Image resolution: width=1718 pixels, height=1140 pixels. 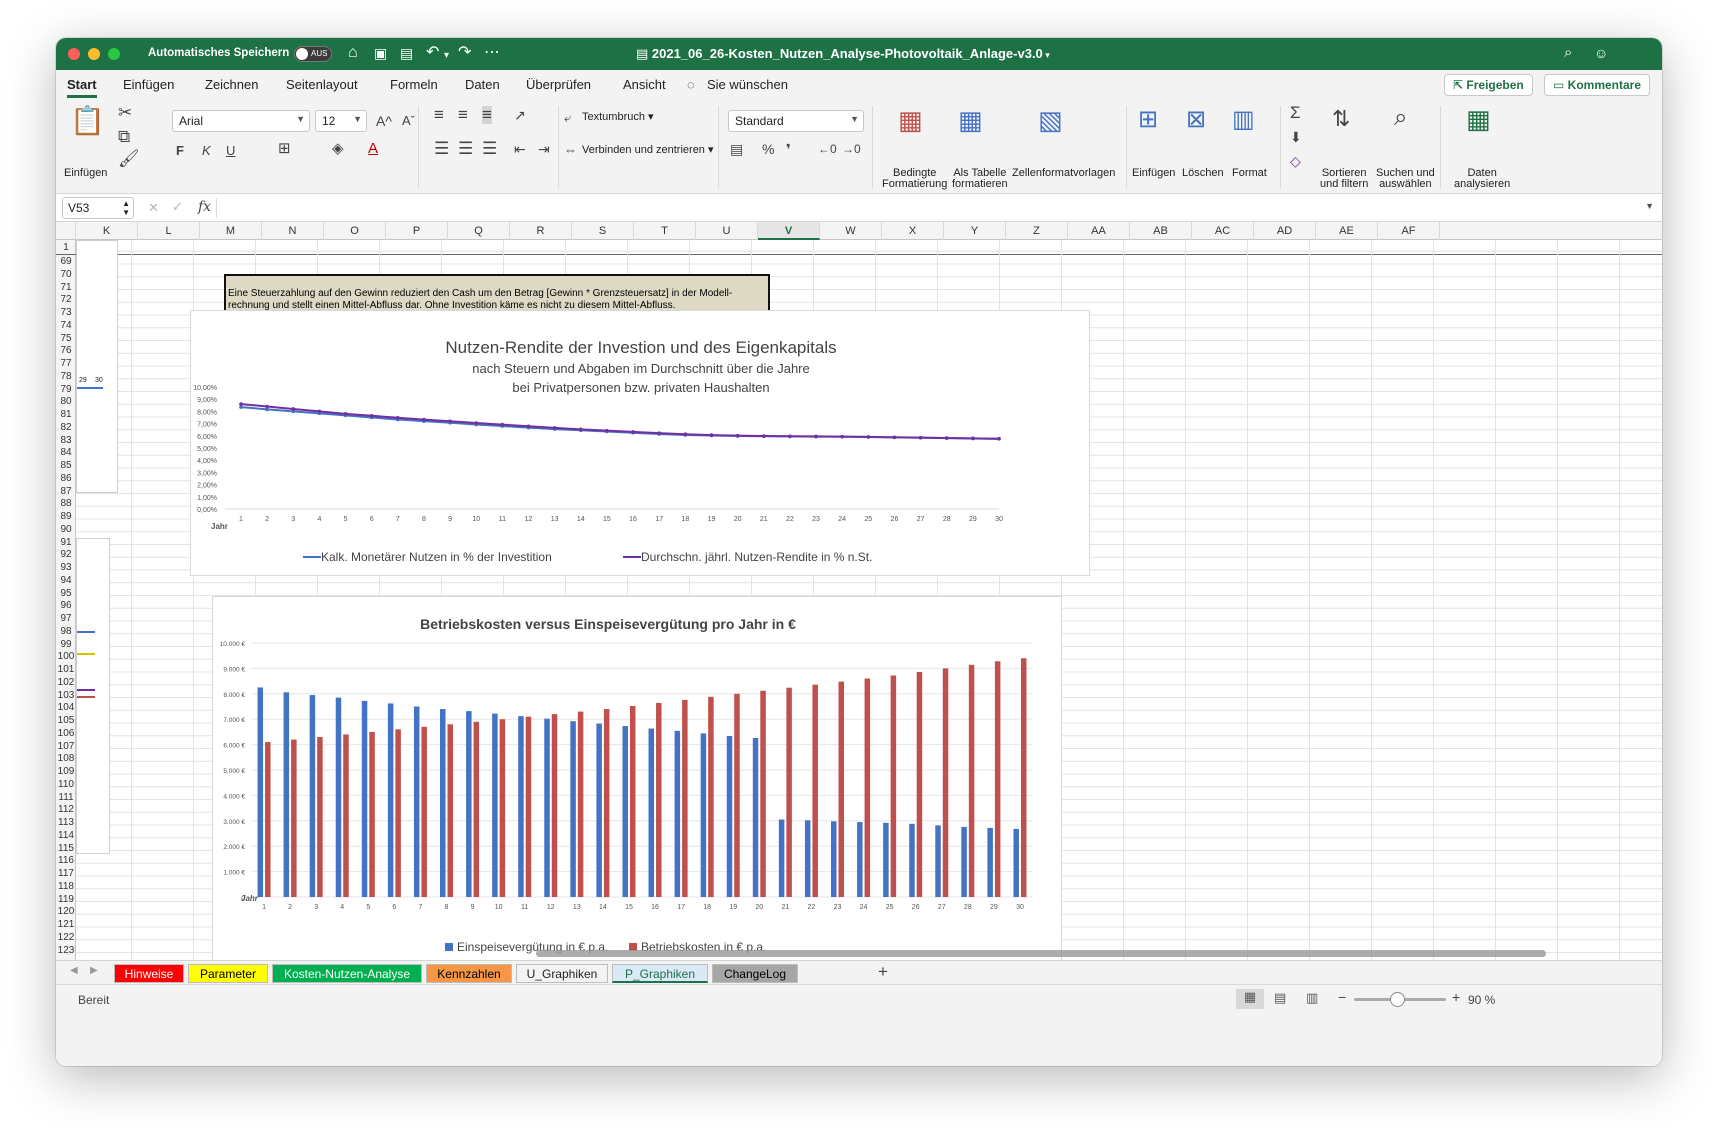 What do you see at coordinates (66, 287) in the screenshot?
I see `row-header: 71` at bounding box center [66, 287].